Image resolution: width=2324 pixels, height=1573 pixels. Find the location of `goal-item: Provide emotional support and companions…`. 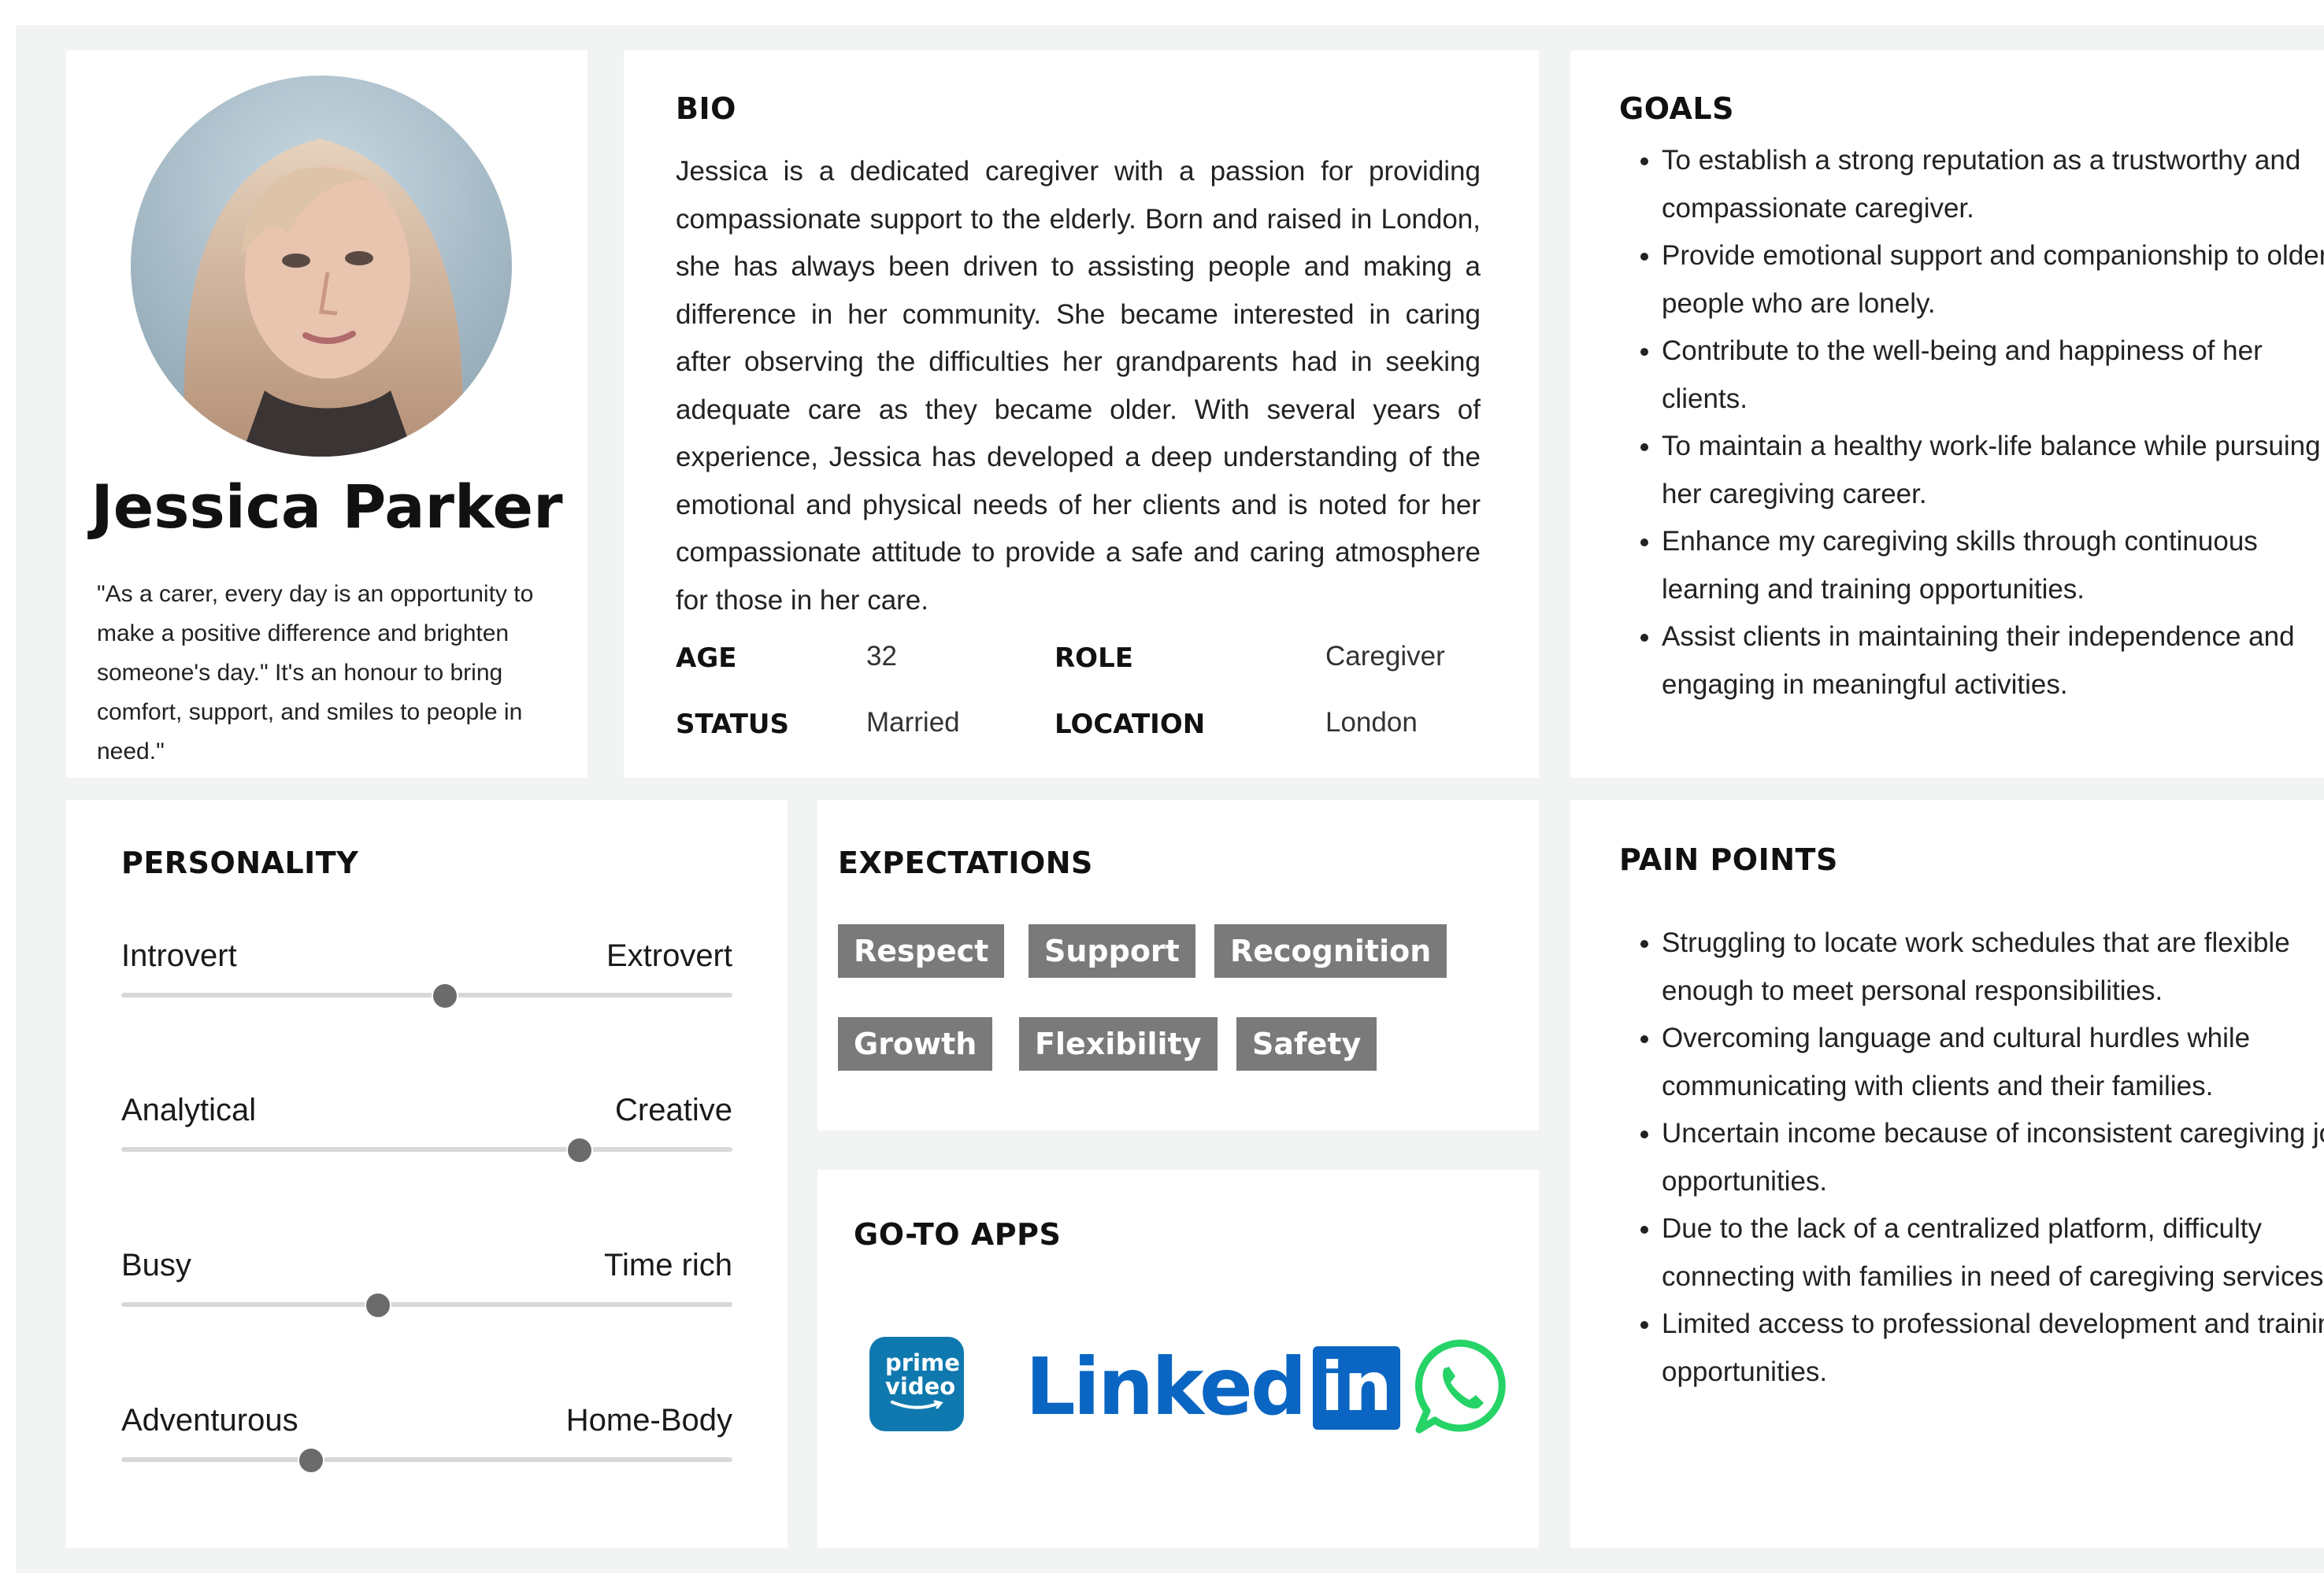

goal-item: Provide emotional support and companions… is located at coordinates (1993, 280).